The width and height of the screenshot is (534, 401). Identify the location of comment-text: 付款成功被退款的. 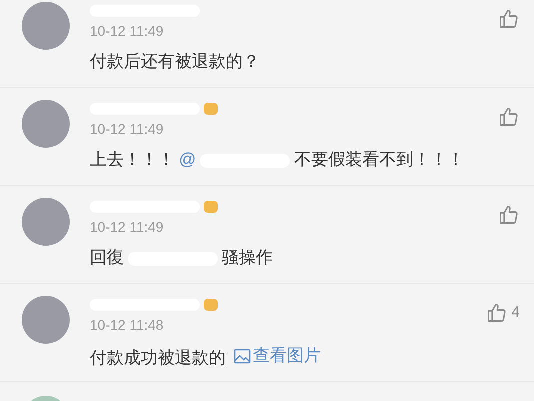
(158, 358).